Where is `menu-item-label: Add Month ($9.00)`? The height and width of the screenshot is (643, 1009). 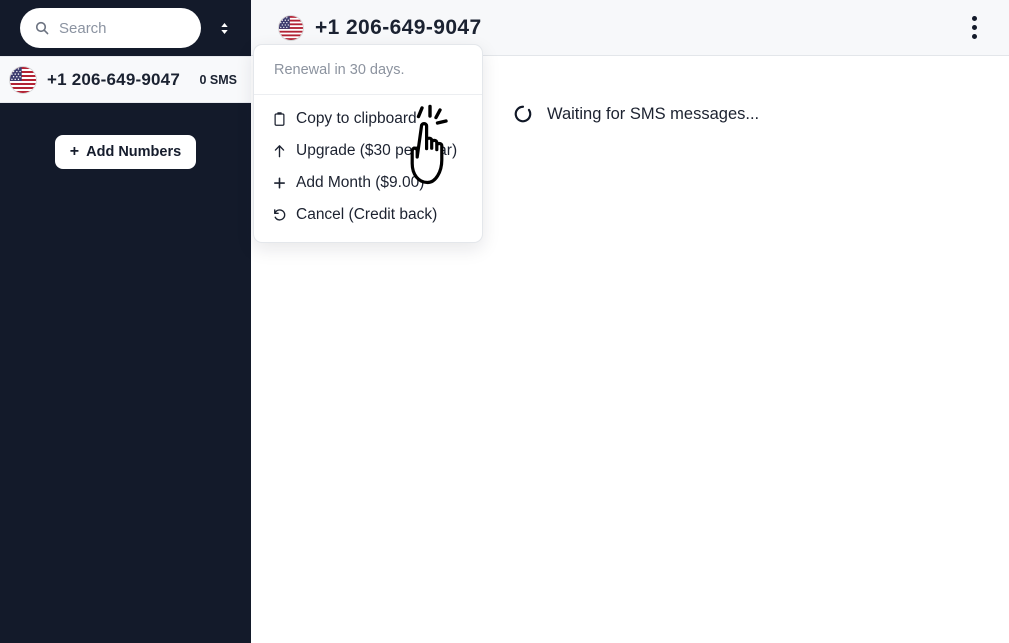
menu-item-label: Add Month ($9.00) is located at coordinates (360, 182).